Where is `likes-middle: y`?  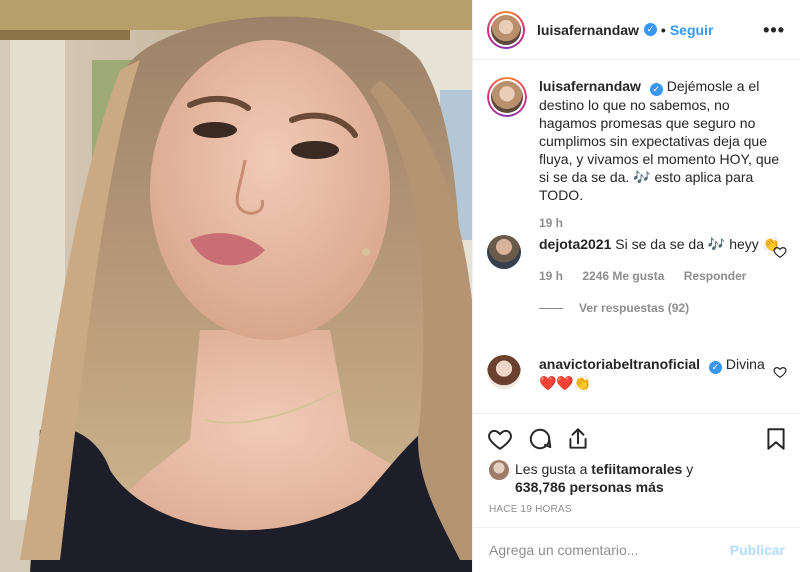 likes-middle: y is located at coordinates (688, 469).